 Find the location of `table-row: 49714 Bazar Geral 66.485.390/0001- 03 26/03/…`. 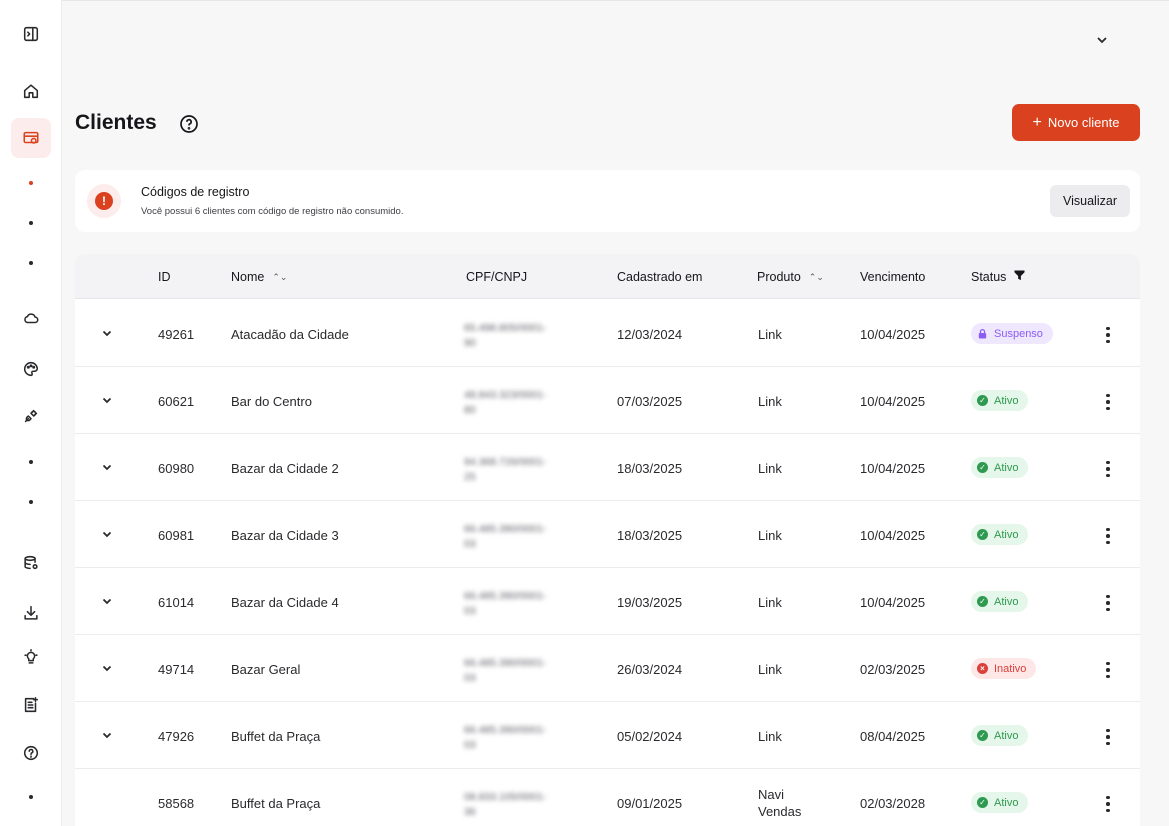

table-row: 49714 Bazar Geral 66.485.390/0001- 03 26/03/… is located at coordinates (607, 668).